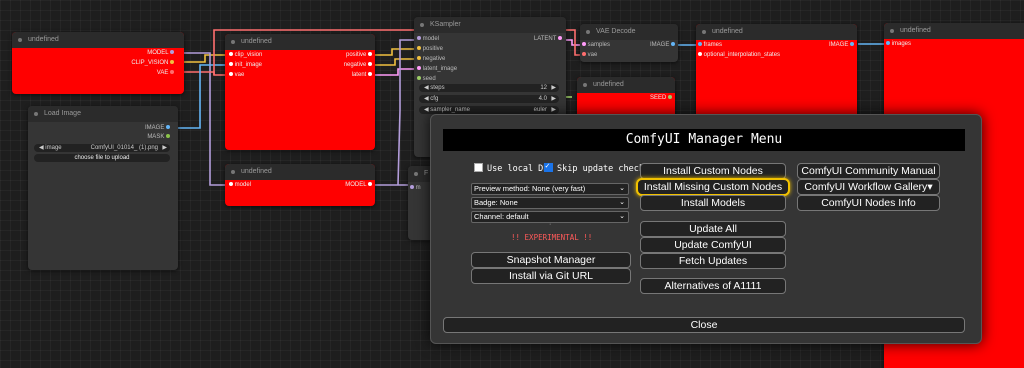 This screenshot has width=1024, height=368. I want to click on loader-output-model: MODEL, so click(160, 53).